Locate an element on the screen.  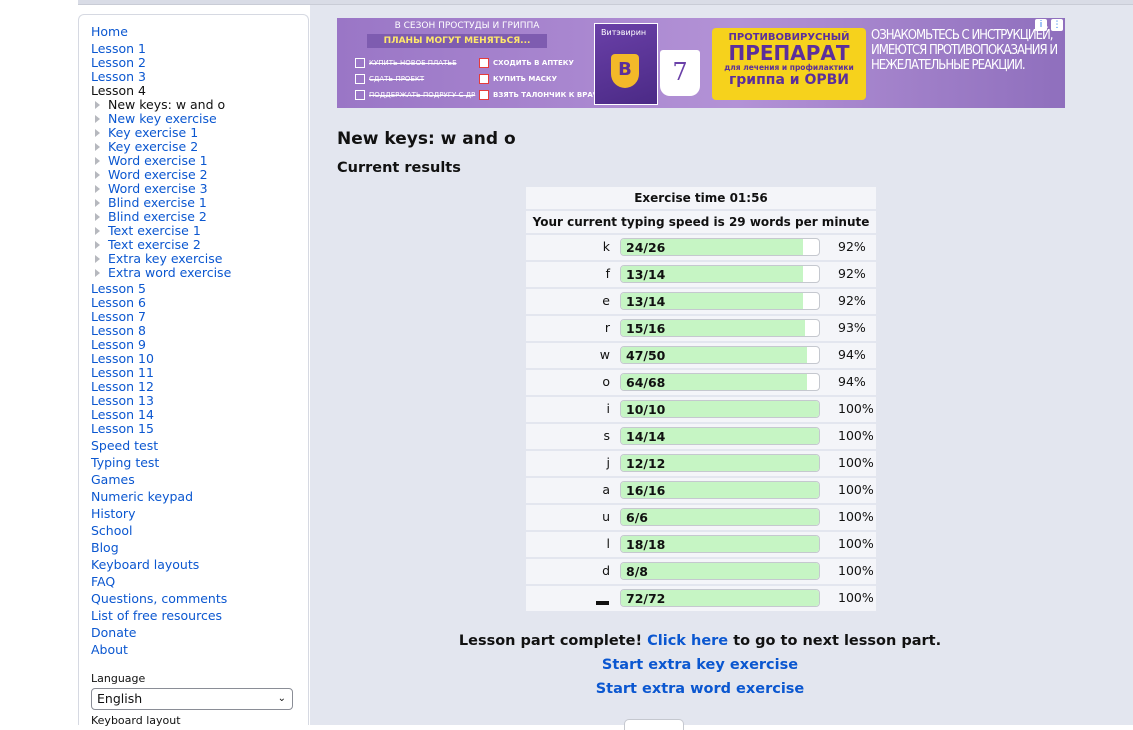
nav-link-home: Home is located at coordinates (198, 32).